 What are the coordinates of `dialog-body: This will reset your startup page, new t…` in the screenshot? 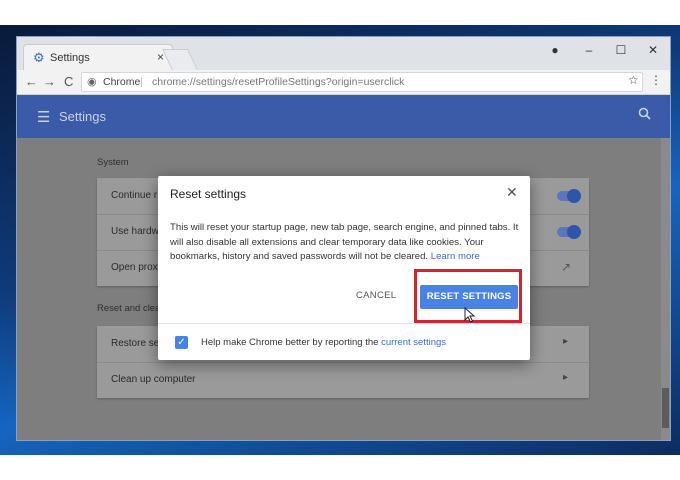 It's located at (345, 243).